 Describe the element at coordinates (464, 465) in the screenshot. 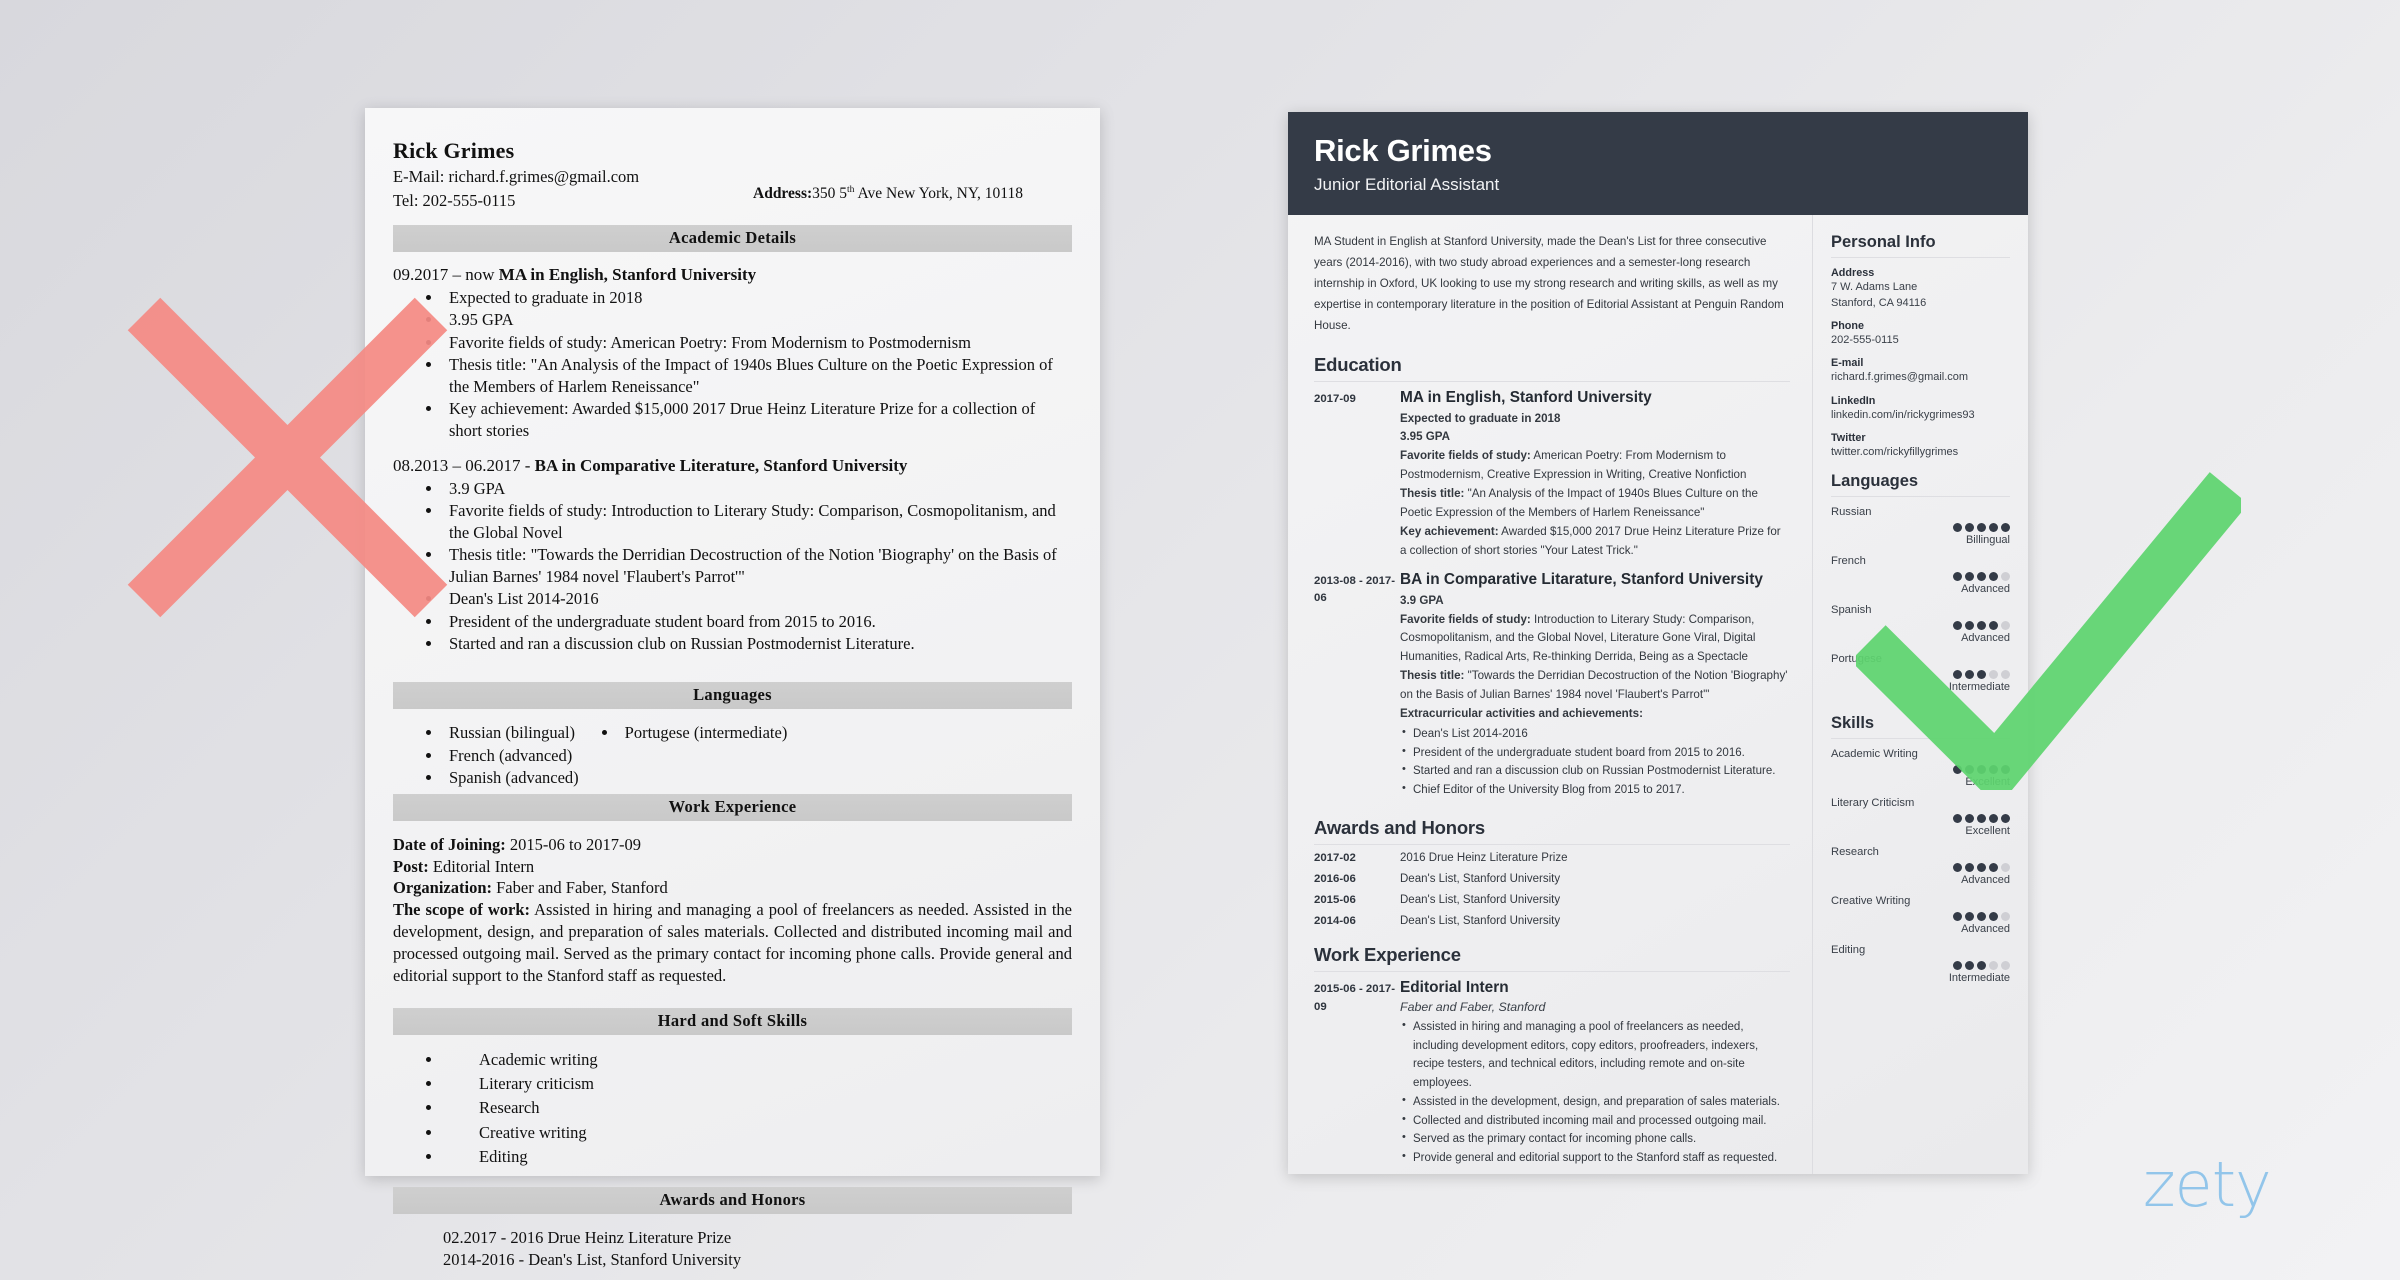

I see `bad-edu2-dates: 08.2013 – 06.2017 -` at that location.